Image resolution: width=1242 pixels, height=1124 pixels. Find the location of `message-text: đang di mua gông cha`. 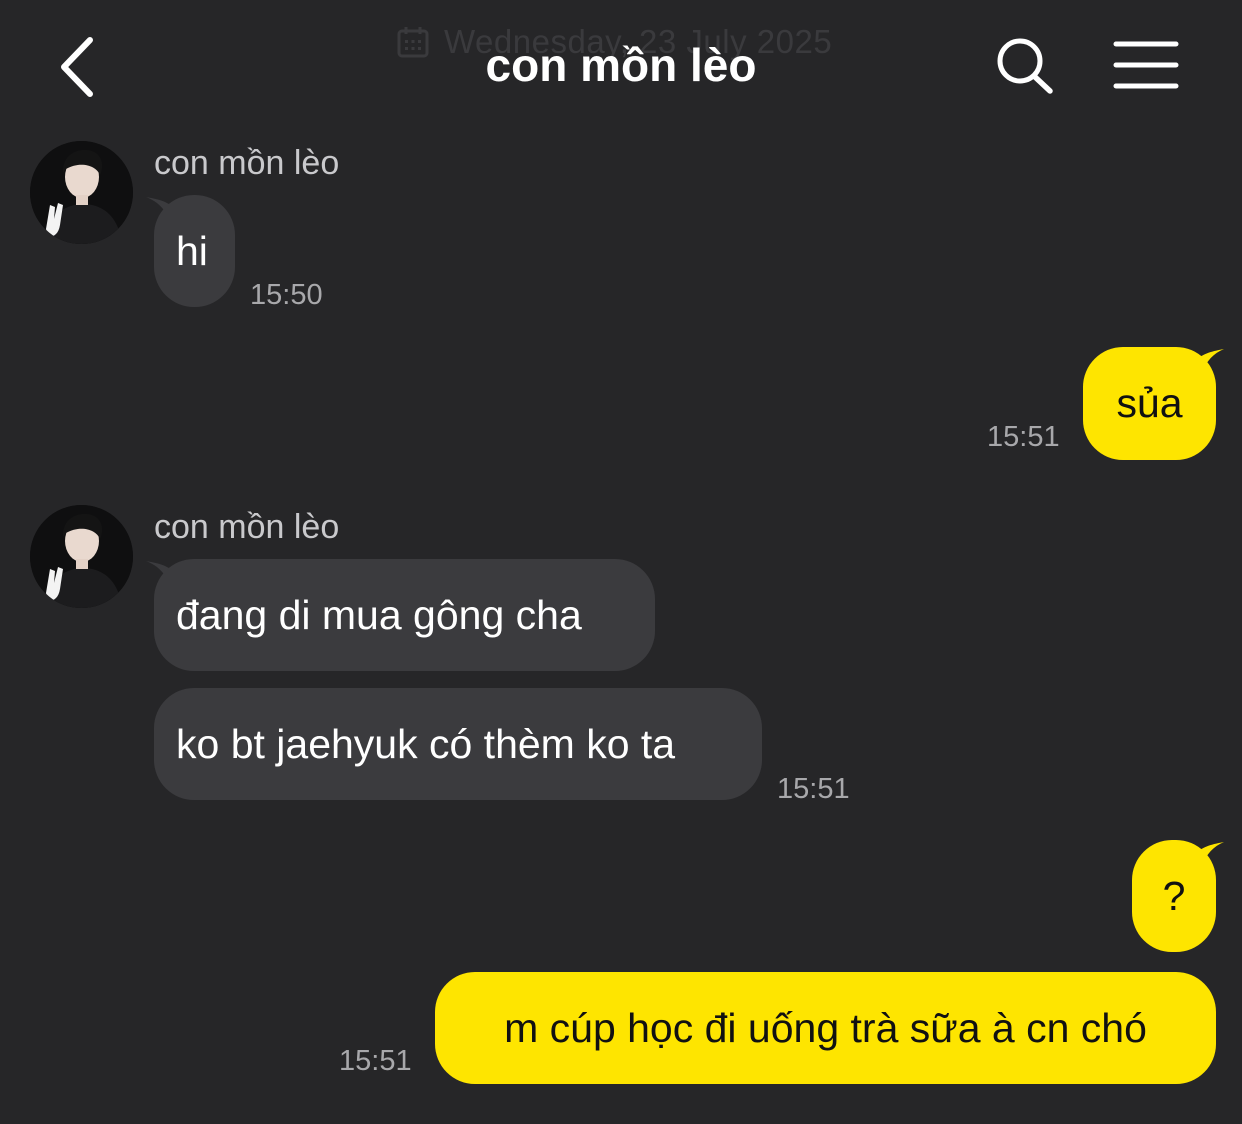

message-text: đang di mua gông cha is located at coordinates (379, 614).